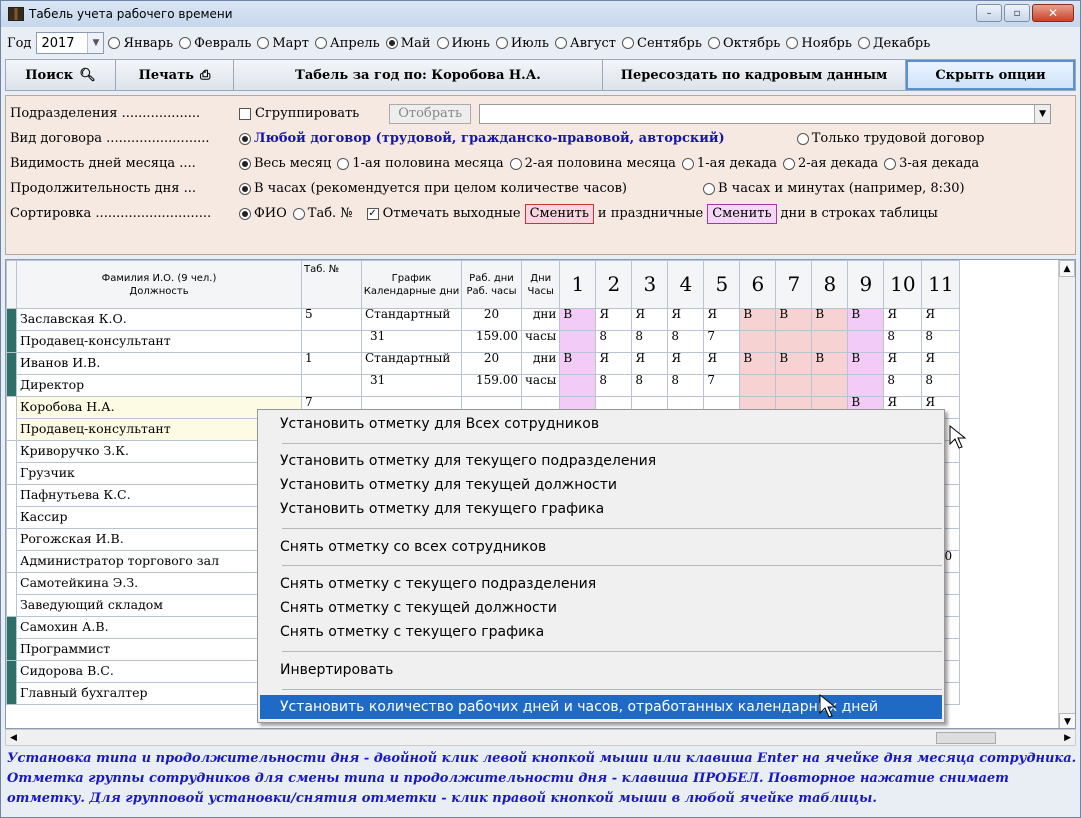  What do you see at coordinates (70, 43) in the screenshot?
I see `year-select: 2017 ▼` at bounding box center [70, 43].